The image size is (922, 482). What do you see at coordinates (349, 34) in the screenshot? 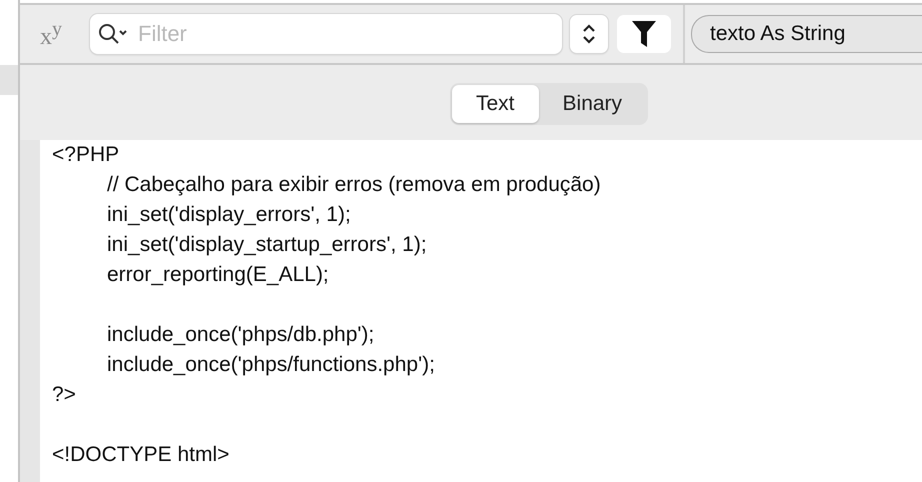
I see `filter-input: Filter` at bounding box center [349, 34].